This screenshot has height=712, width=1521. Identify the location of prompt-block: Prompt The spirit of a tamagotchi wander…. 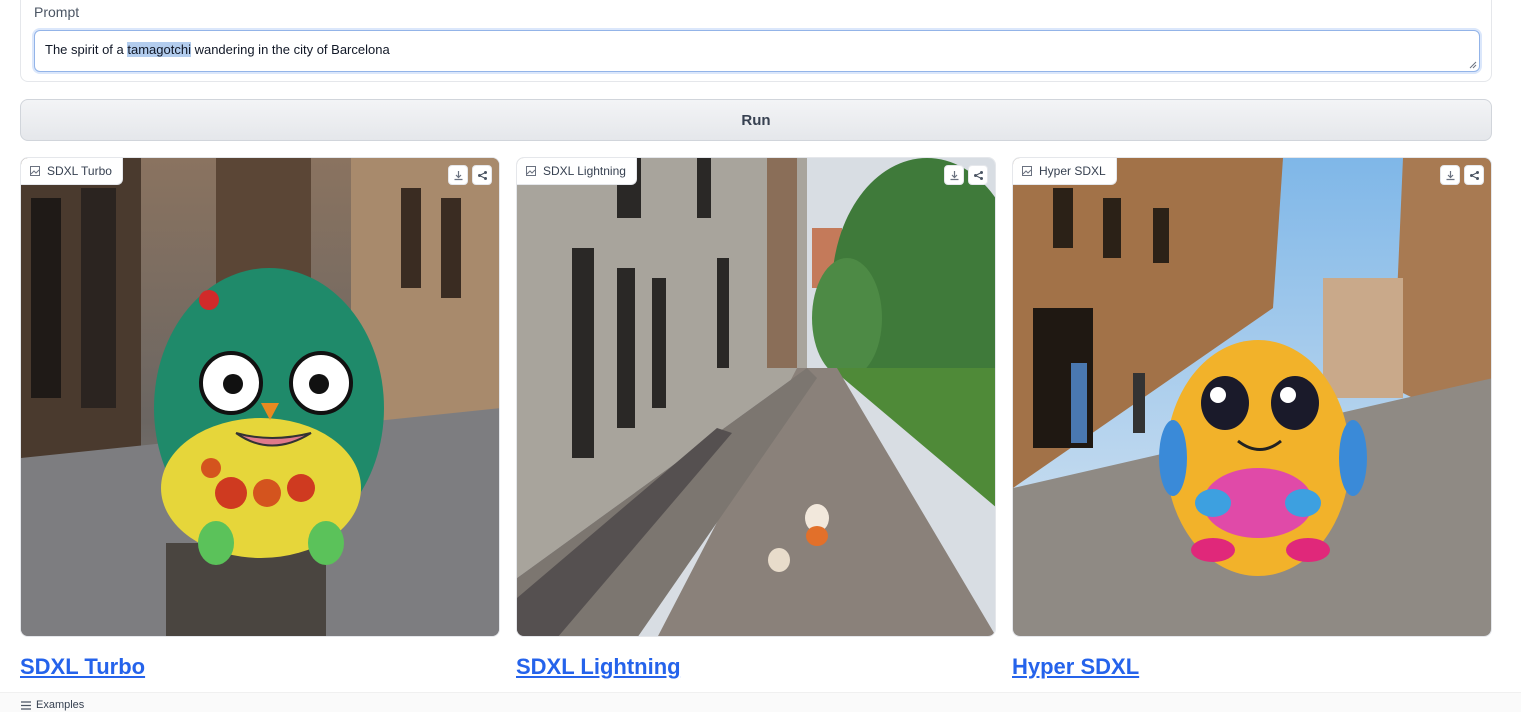
(756, 41).